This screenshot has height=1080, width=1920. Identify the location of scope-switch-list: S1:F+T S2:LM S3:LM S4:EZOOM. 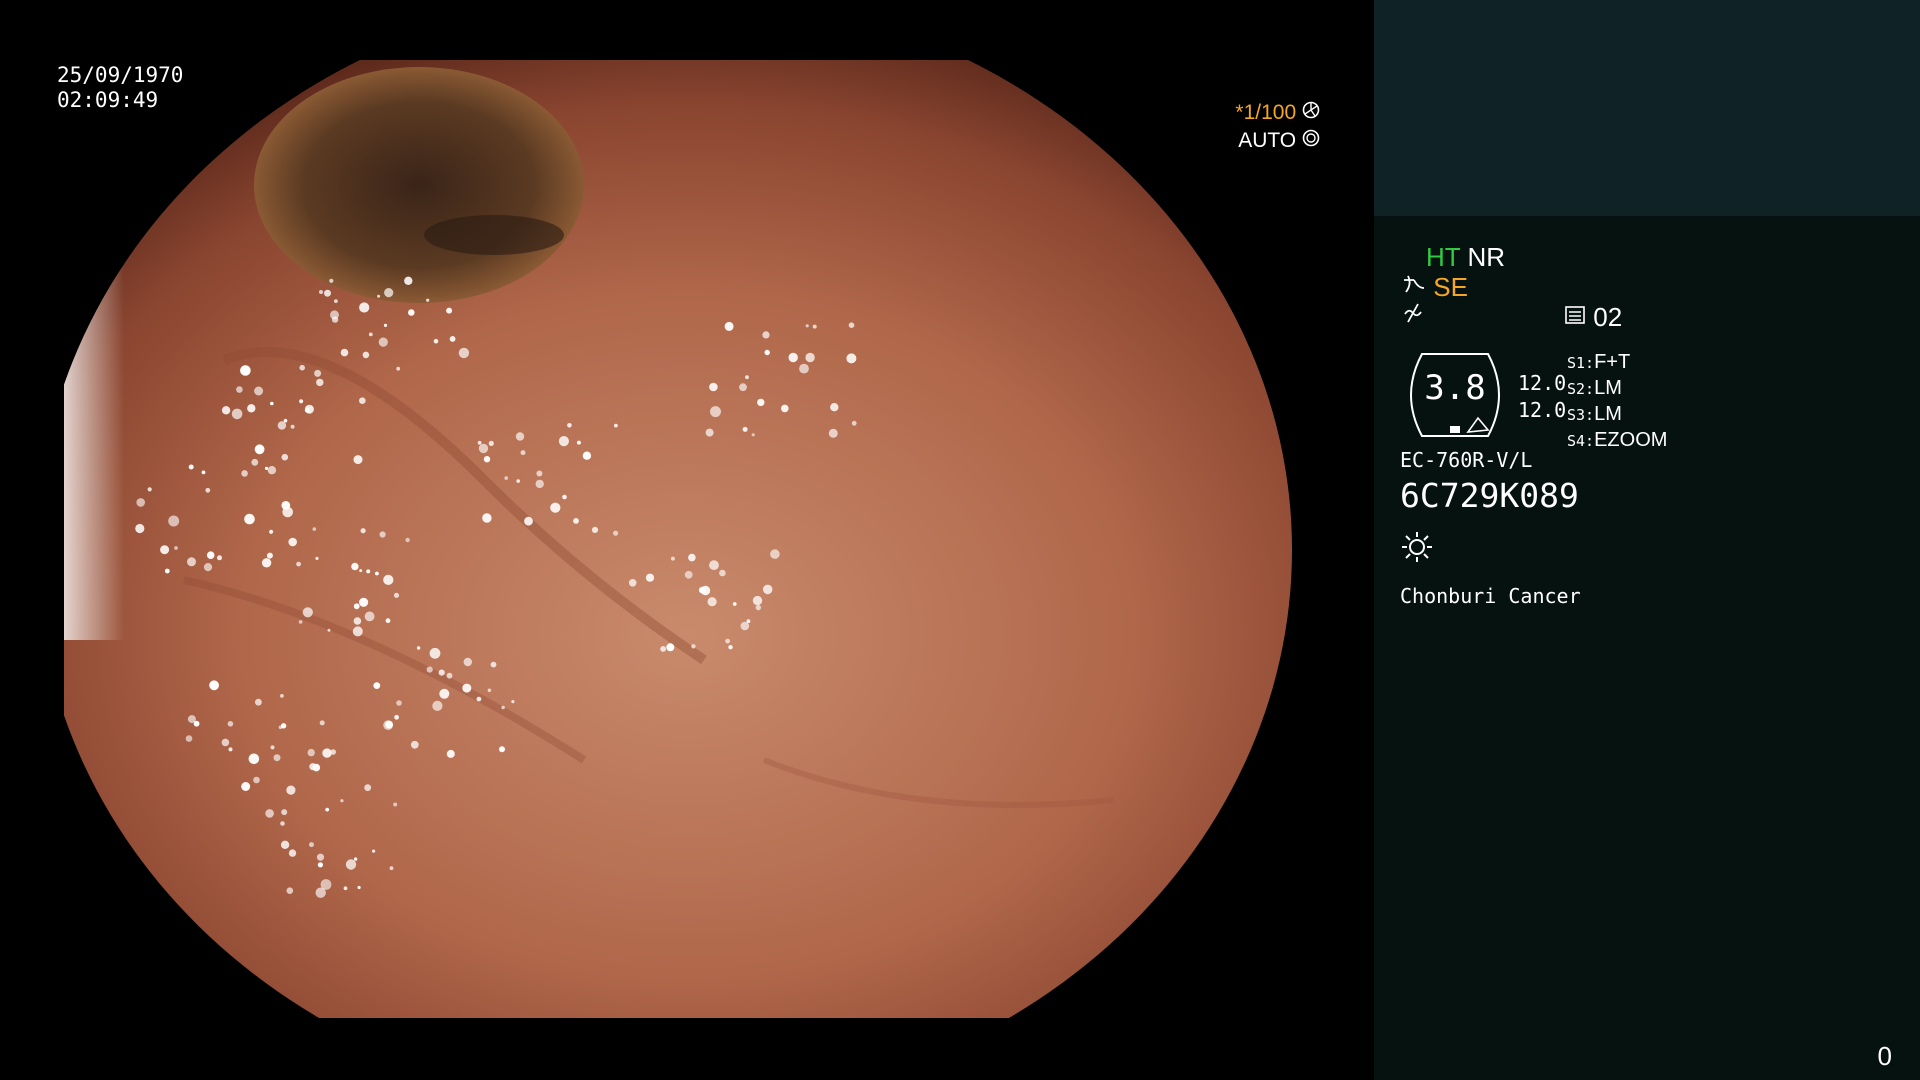
(1617, 402).